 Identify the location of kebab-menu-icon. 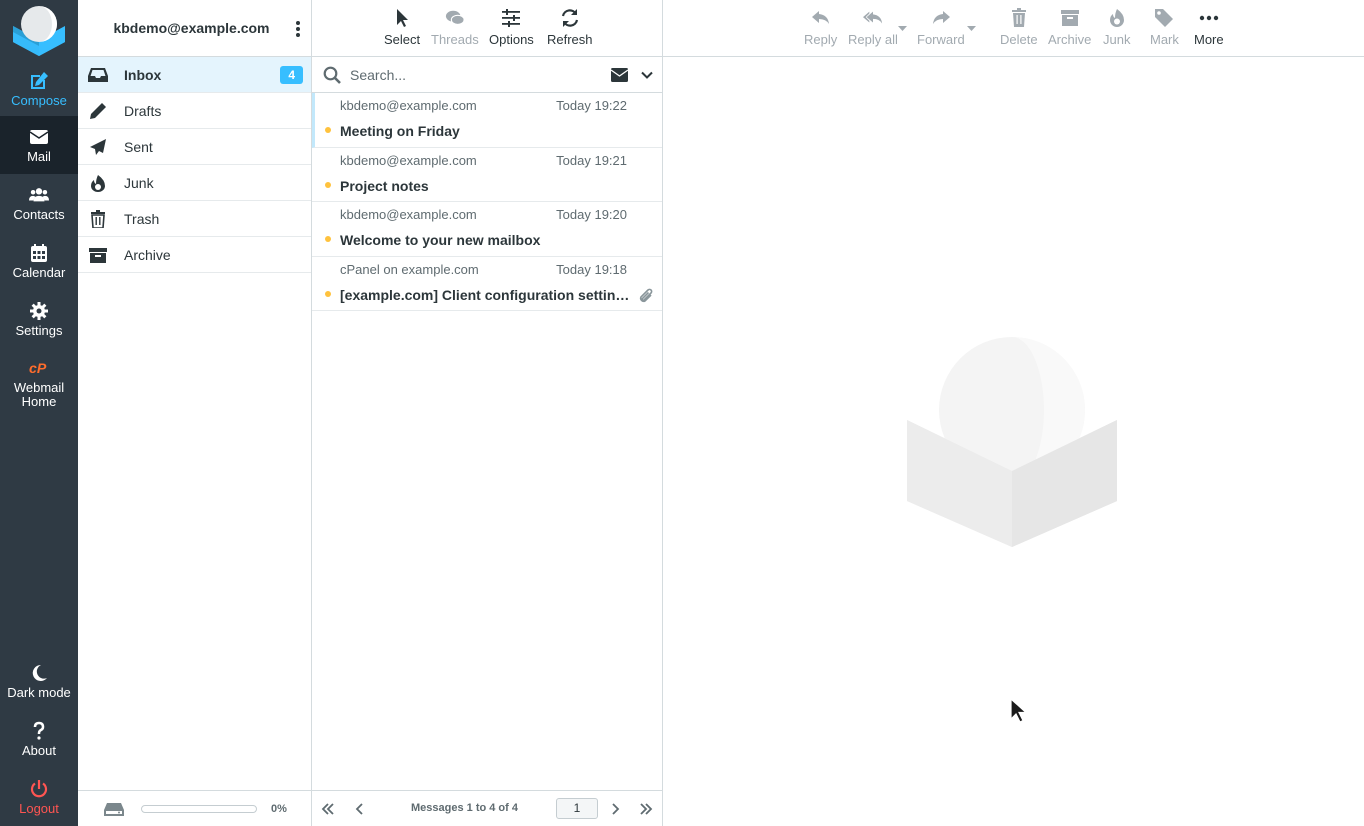
(298, 29).